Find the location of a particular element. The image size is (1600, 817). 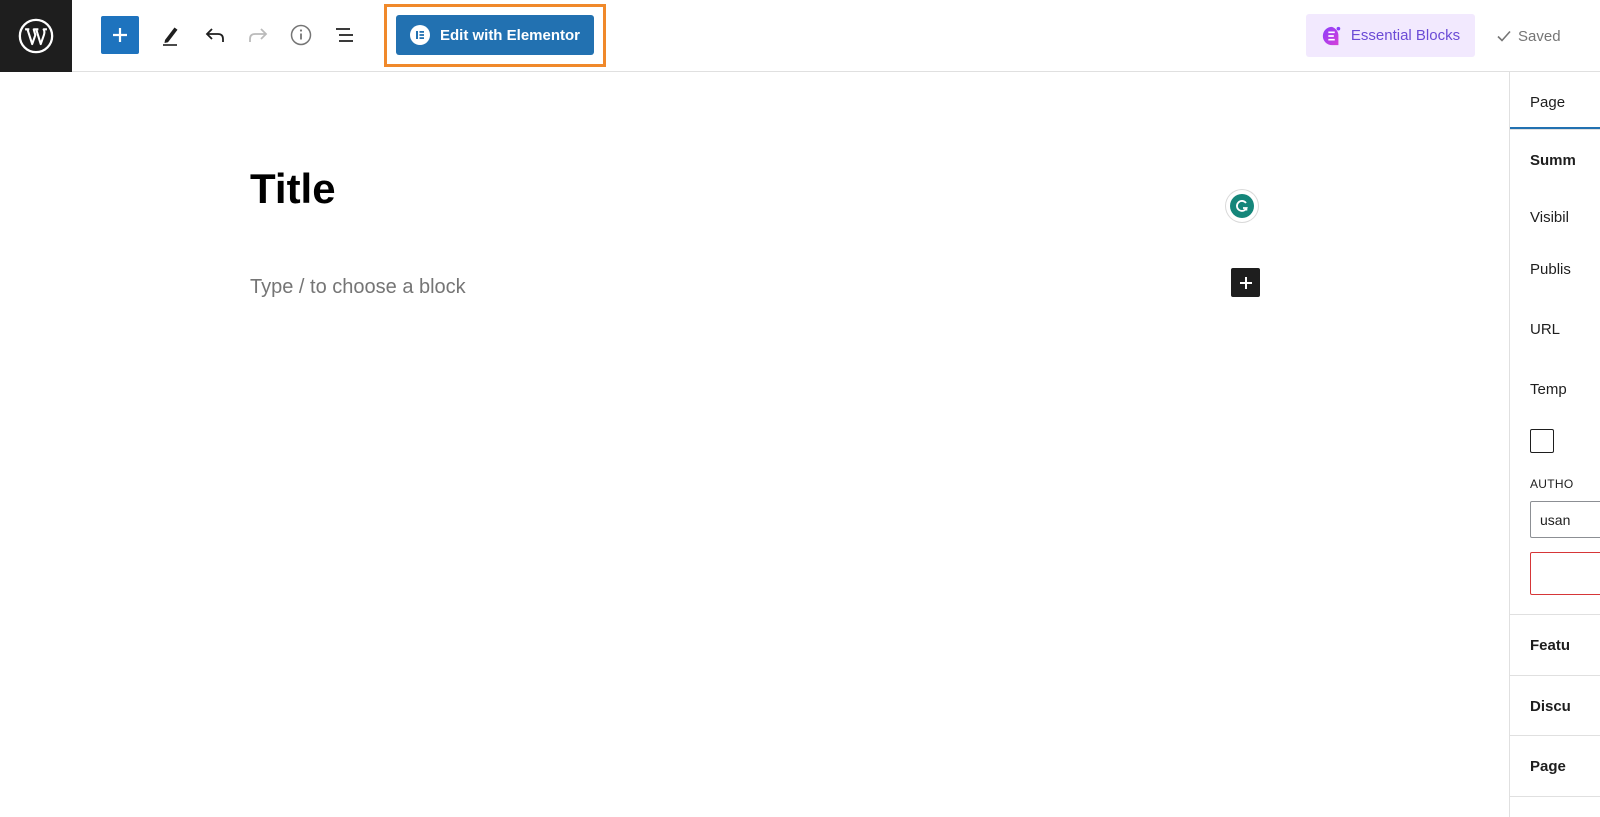

tab-page: Page is located at coordinates (1555, 100).